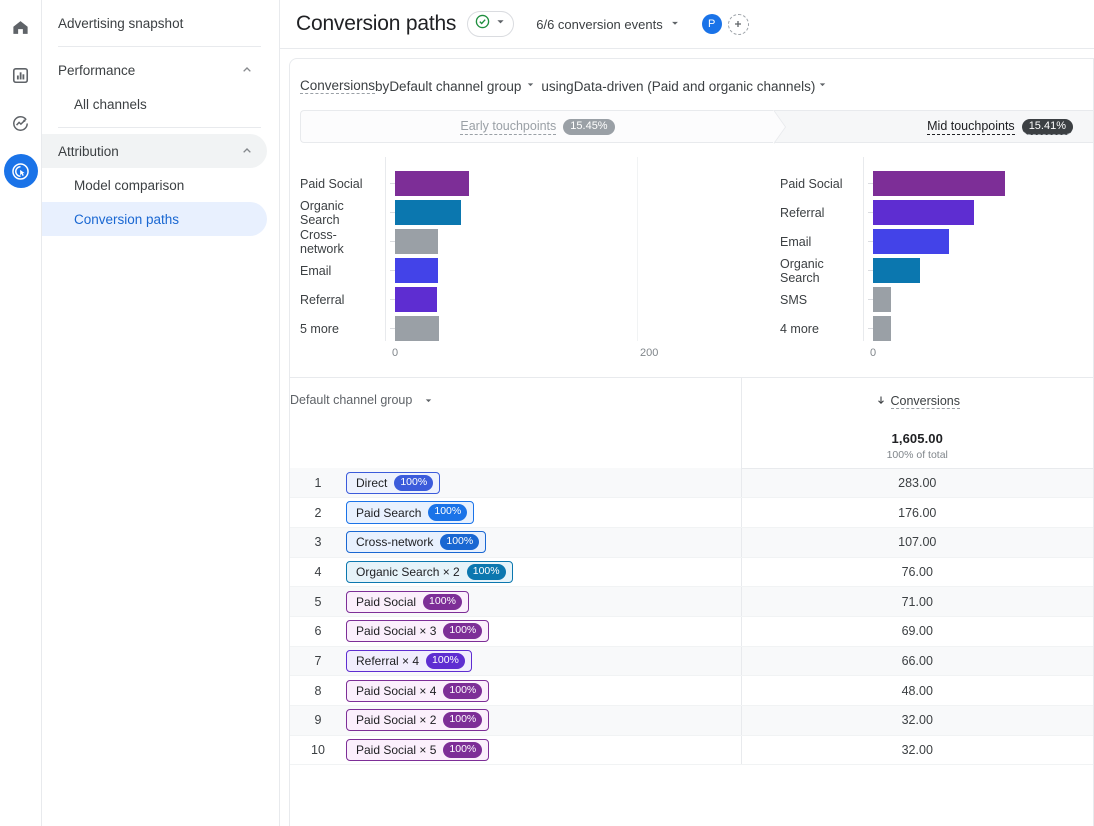 This screenshot has height=826, width=1094. Describe the element at coordinates (382, 86) in the screenshot. I see `subtitle-by: by` at that location.